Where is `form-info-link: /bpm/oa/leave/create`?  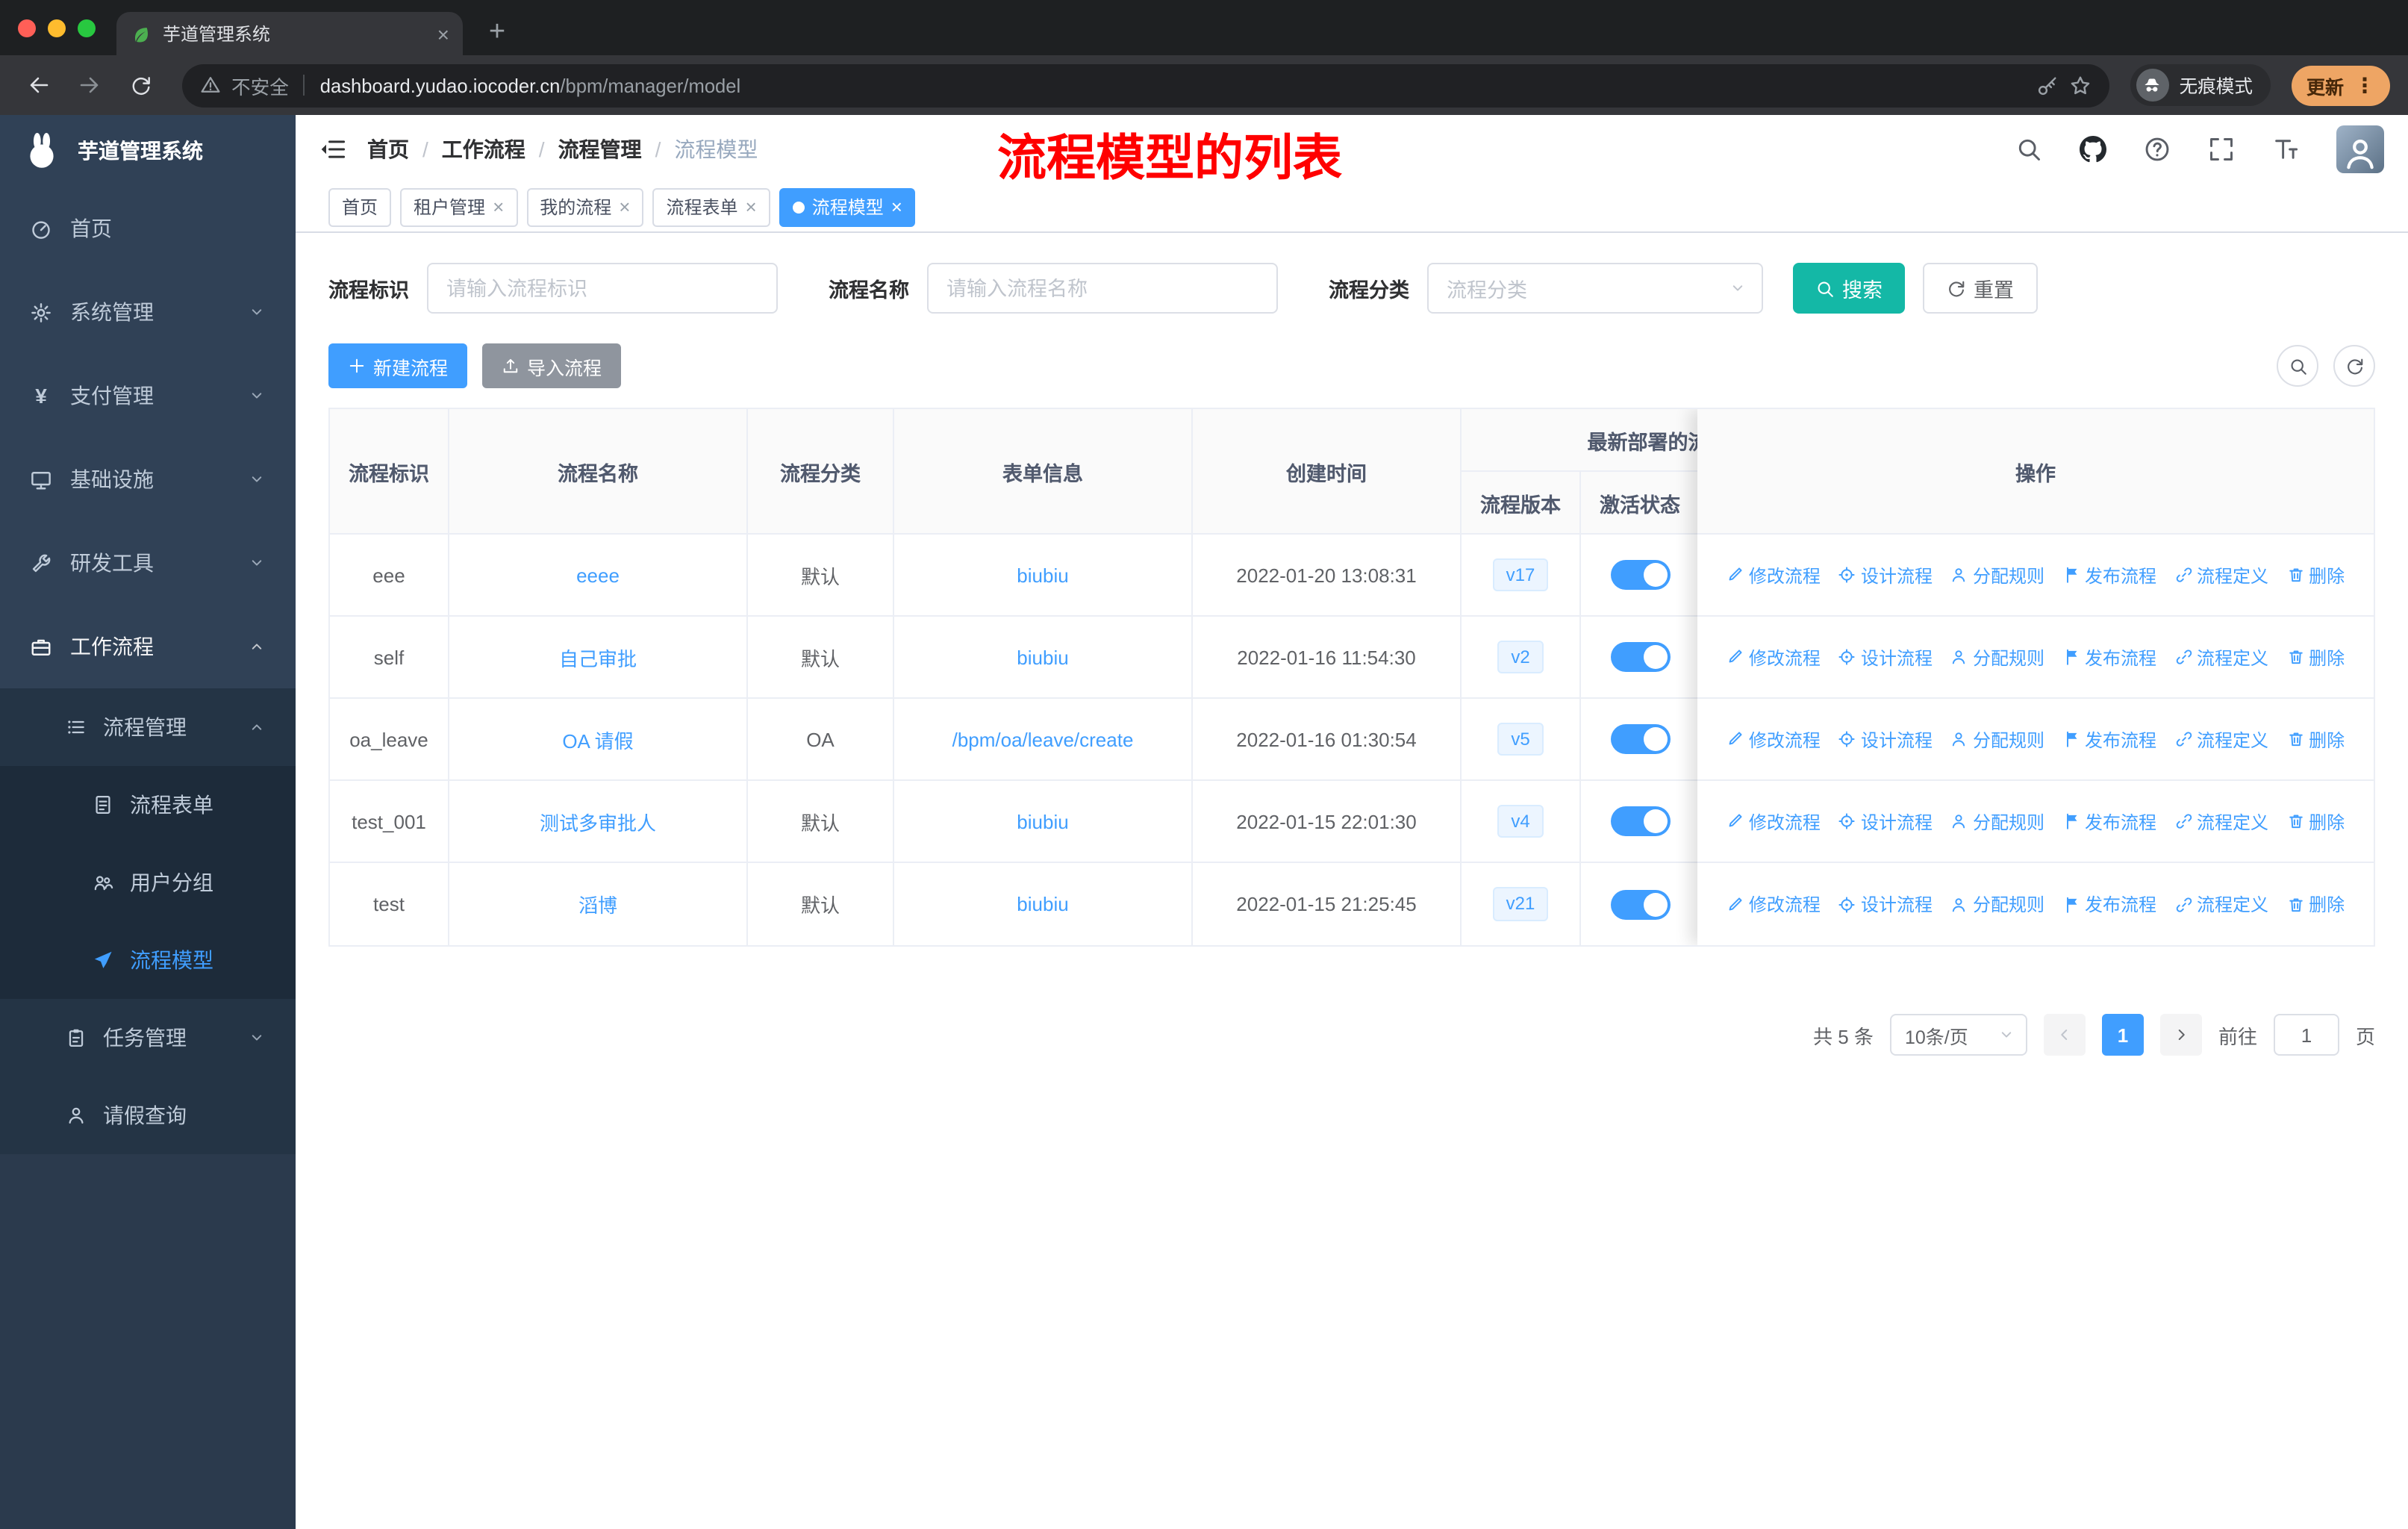
form-info-link: /bpm/oa/leave/create is located at coordinates (1043, 739).